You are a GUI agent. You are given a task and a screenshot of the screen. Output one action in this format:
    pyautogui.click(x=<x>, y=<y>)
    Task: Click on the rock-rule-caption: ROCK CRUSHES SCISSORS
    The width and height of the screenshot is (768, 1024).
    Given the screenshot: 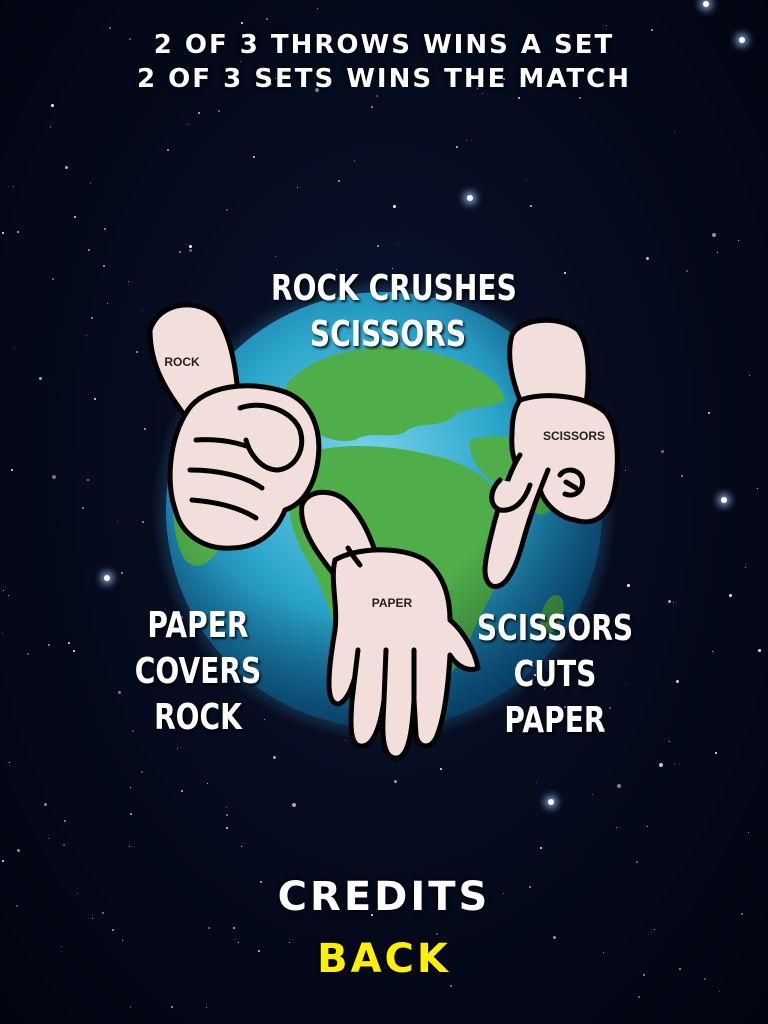 What is the action you would take?
    pyautogui.click(x=394, y=312)
    